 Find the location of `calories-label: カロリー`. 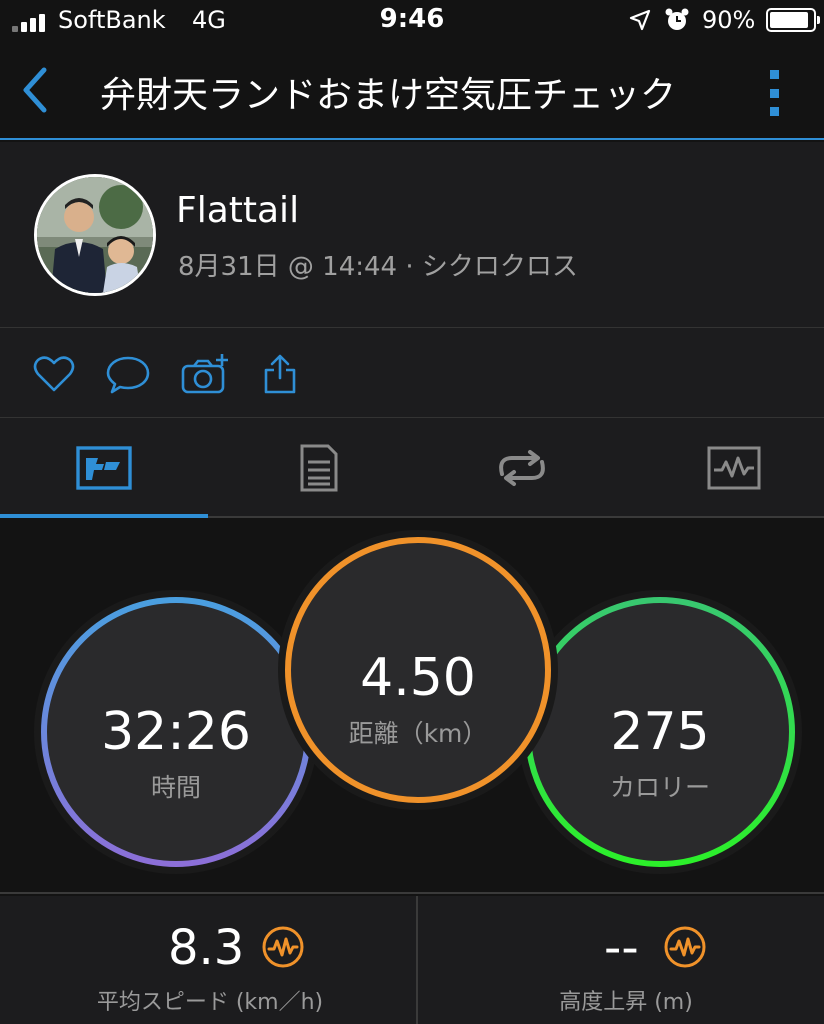

calories-label: カロリー is located at coordinates (659, 787).